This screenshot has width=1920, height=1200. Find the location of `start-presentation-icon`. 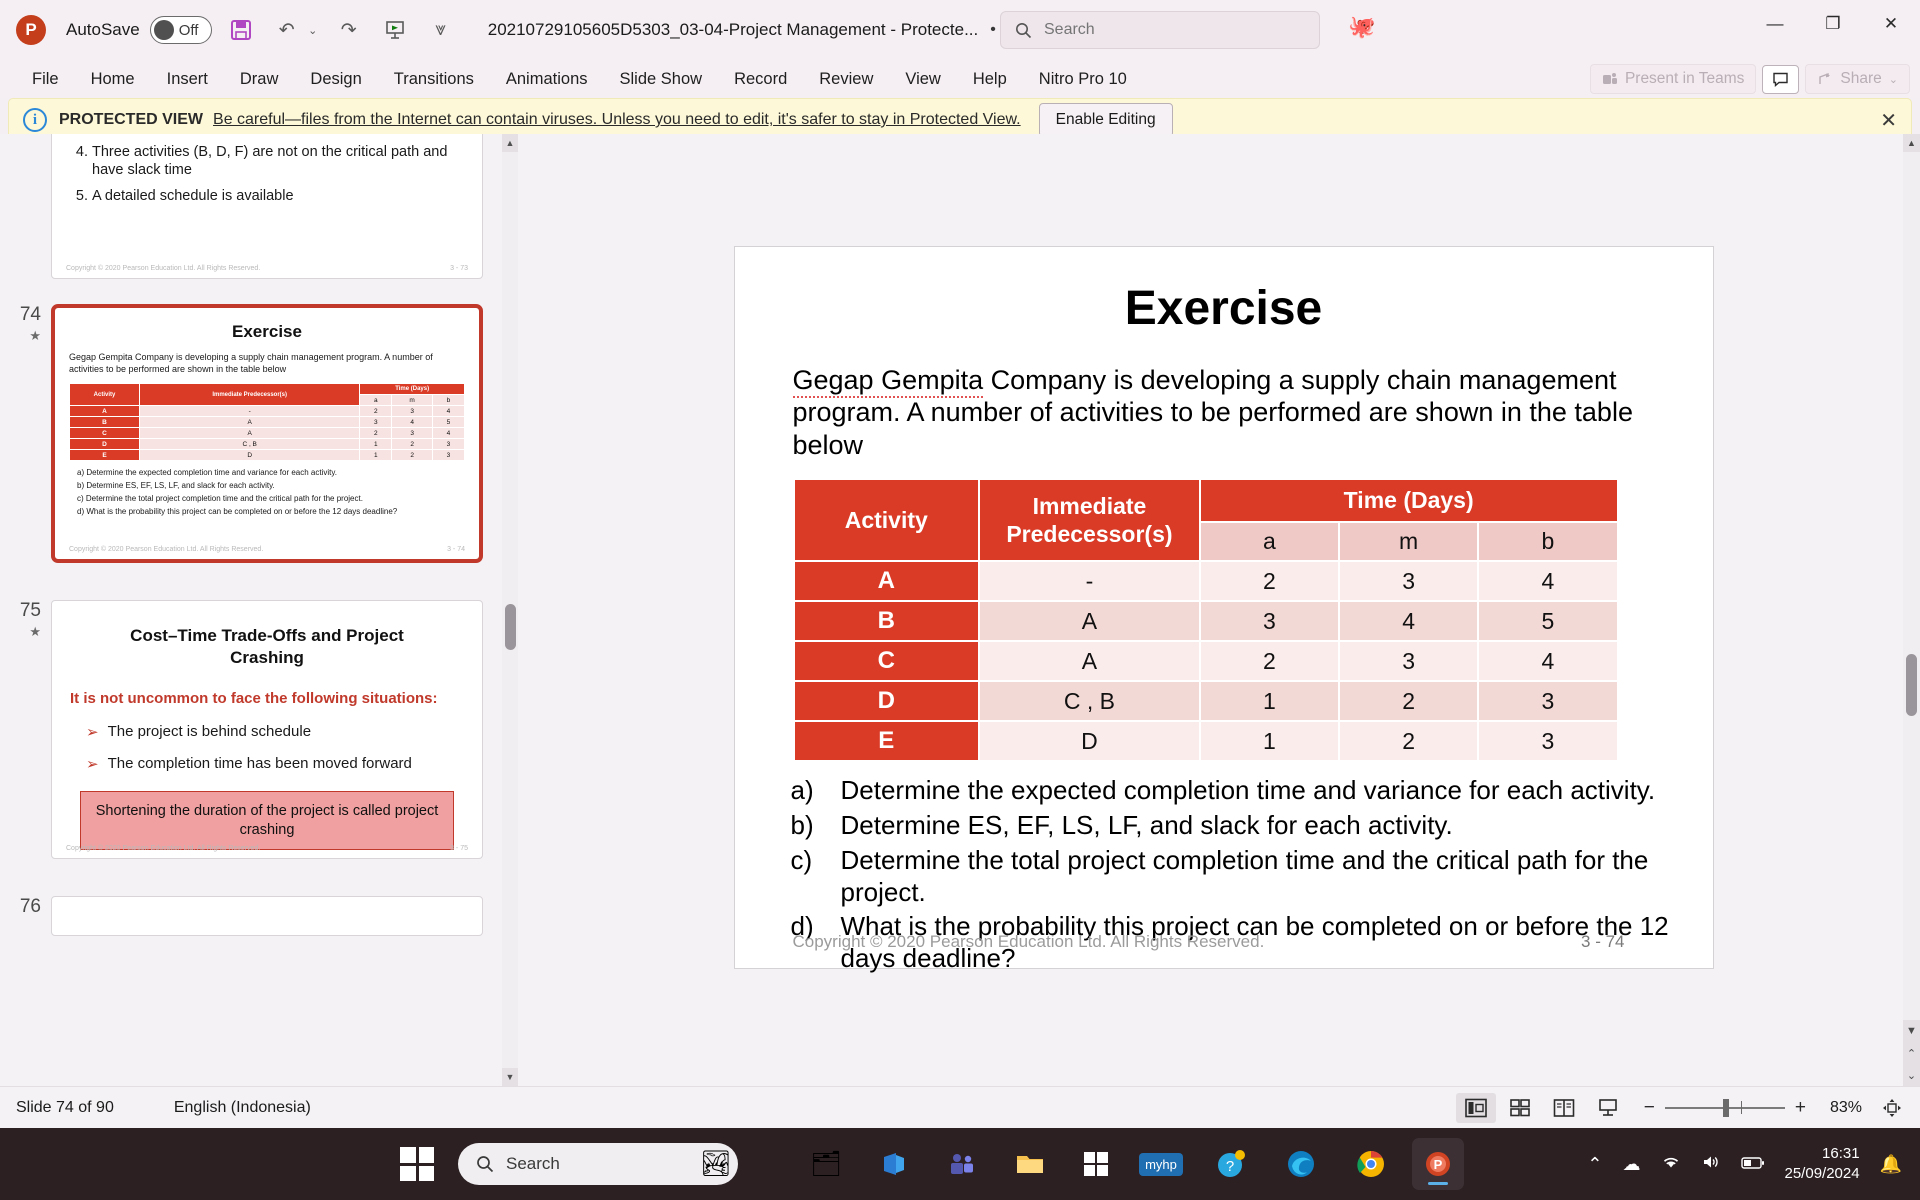

start-presentation-icon is located at coordinates (395, 30).